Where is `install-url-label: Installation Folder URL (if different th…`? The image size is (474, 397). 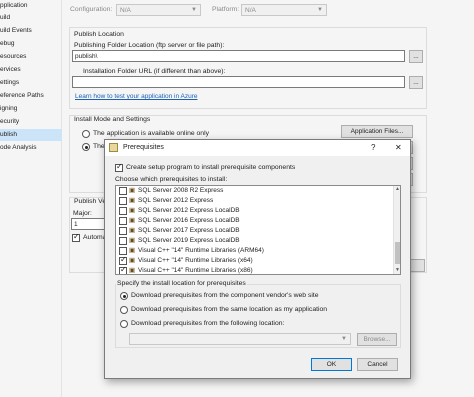 install-url-label: Installation Folder URL (if different th… is located at coordinates (154, 71).